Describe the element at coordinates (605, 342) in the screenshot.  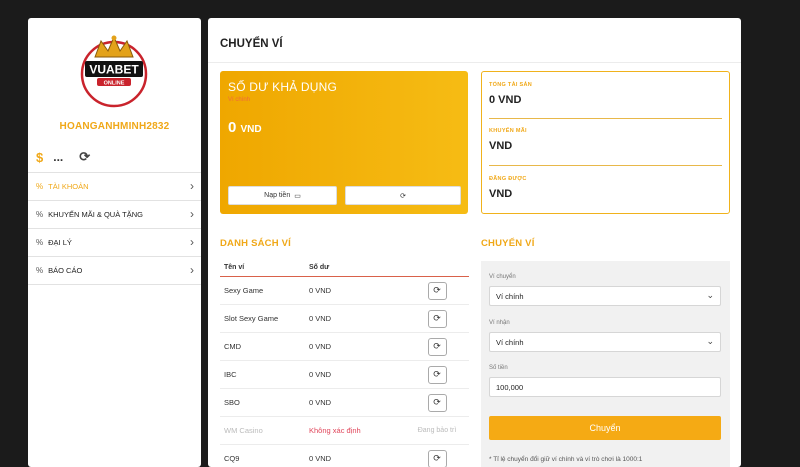
I see `to-wallet-select: Ví chính ⌄` at that location.